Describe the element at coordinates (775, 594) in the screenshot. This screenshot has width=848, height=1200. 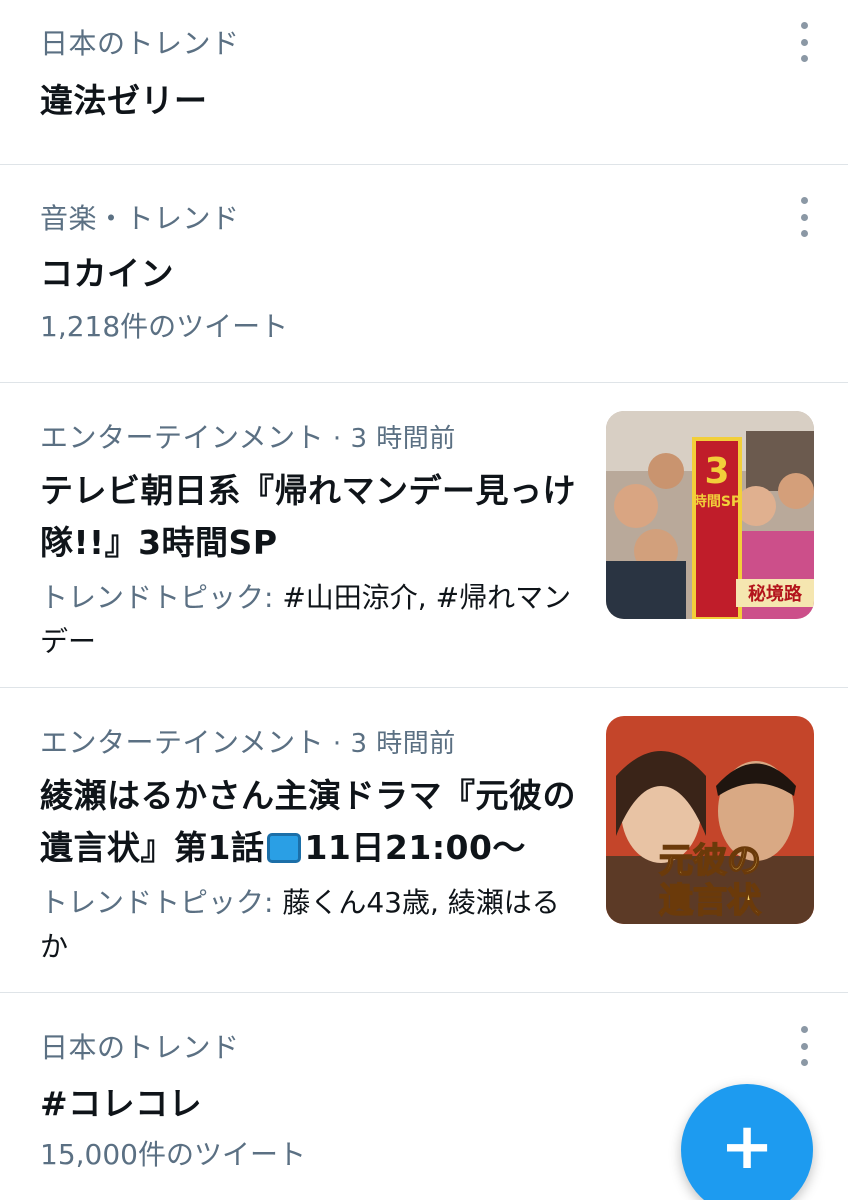
I see `thumb-text: 秘境路` at that location.